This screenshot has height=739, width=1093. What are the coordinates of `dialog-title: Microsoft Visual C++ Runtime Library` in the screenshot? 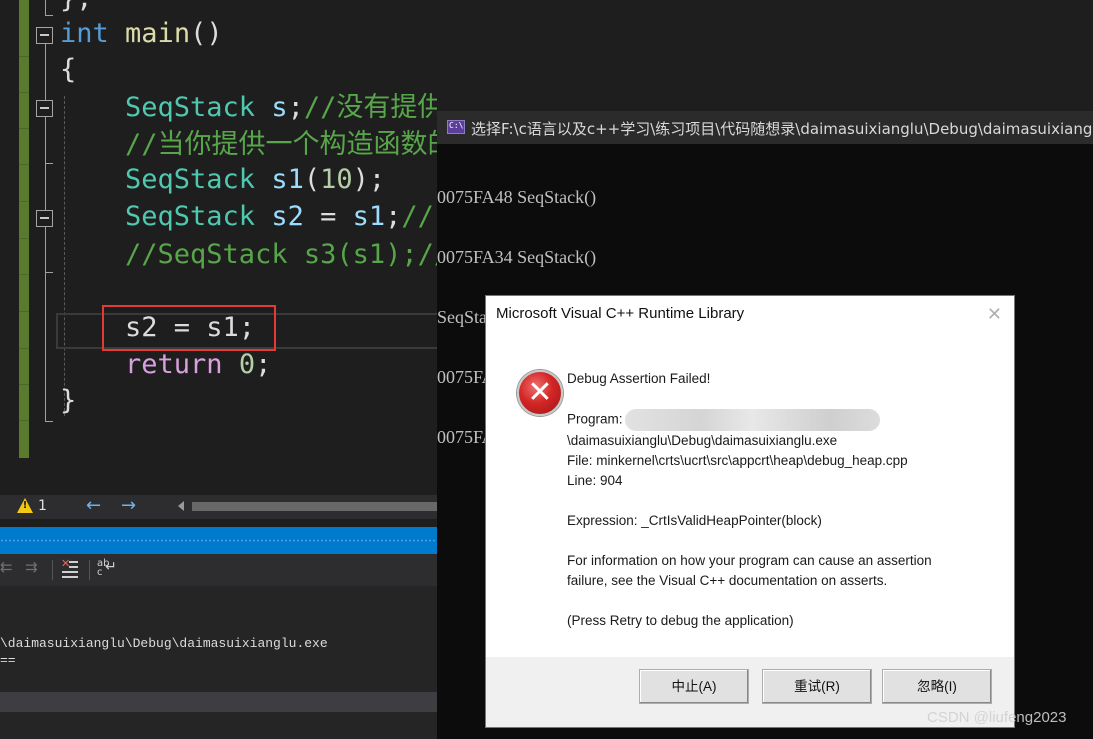 It's located at (620, 313).